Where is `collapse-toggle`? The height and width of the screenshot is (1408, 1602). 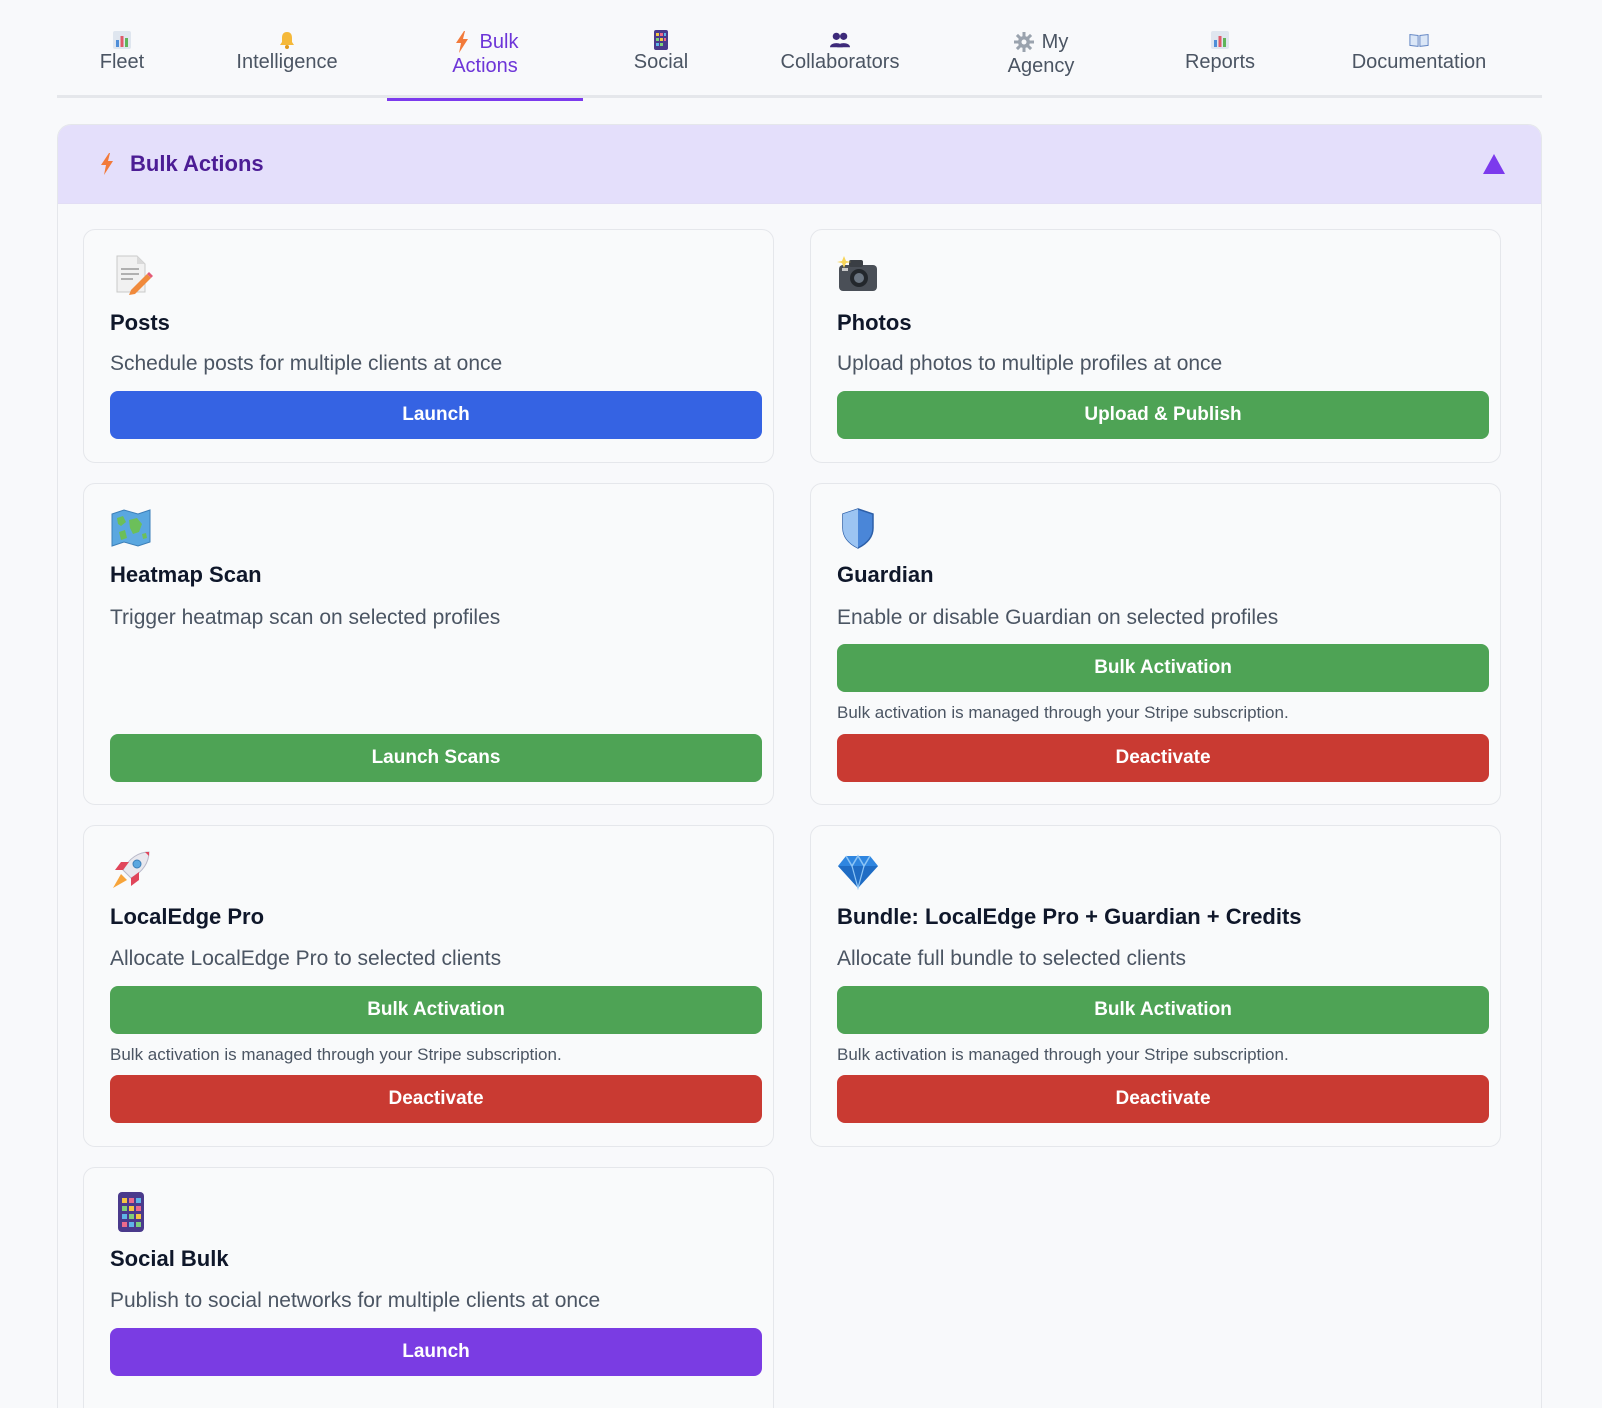
collapse-toggle is located at coordinates (1494, 164).